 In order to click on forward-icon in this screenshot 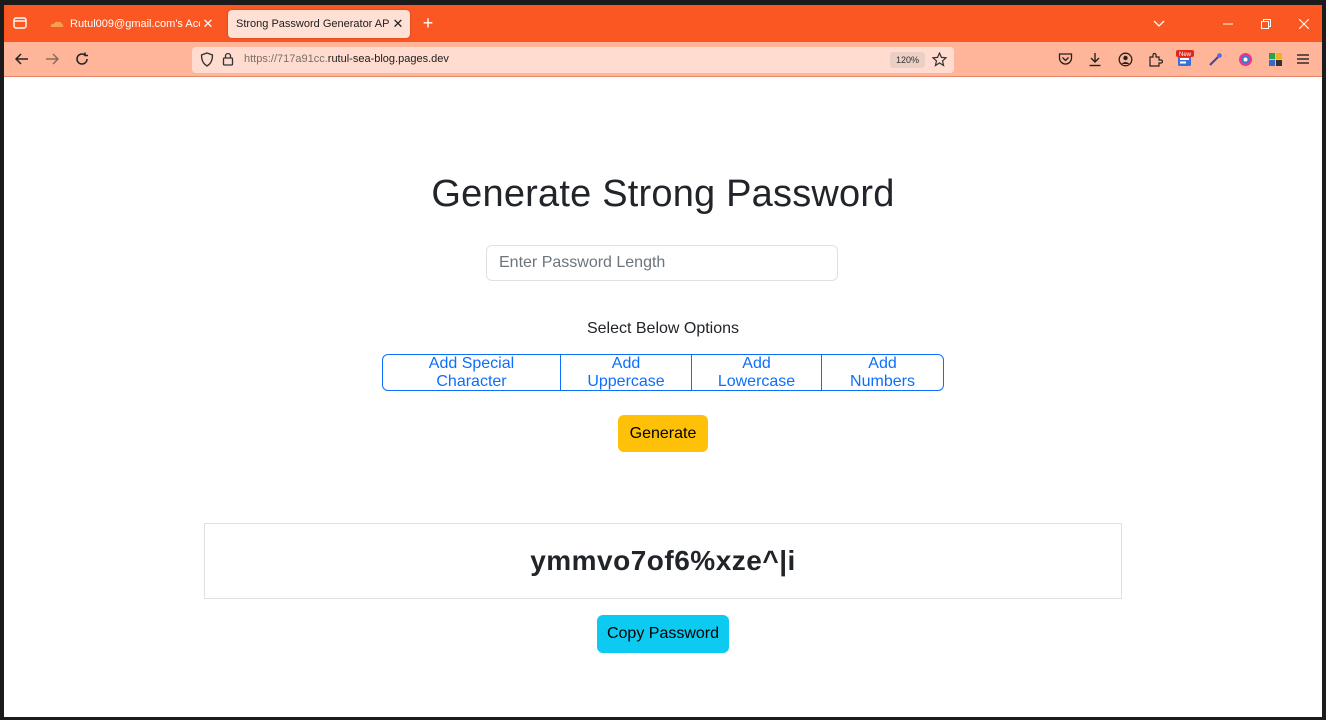, I will do `click(52, 59)`.